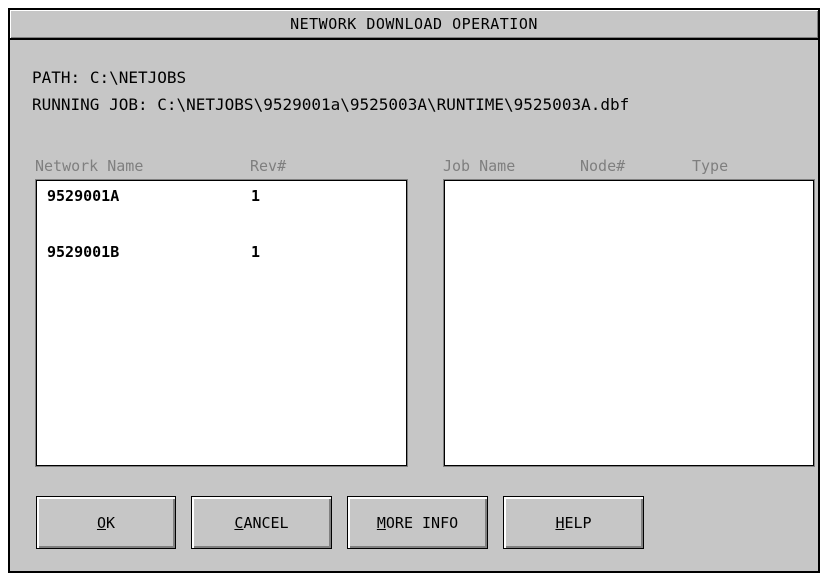  I want to click on dialog-title: NETWORK DOWNLOAD OPERATION, so click(414, 25).